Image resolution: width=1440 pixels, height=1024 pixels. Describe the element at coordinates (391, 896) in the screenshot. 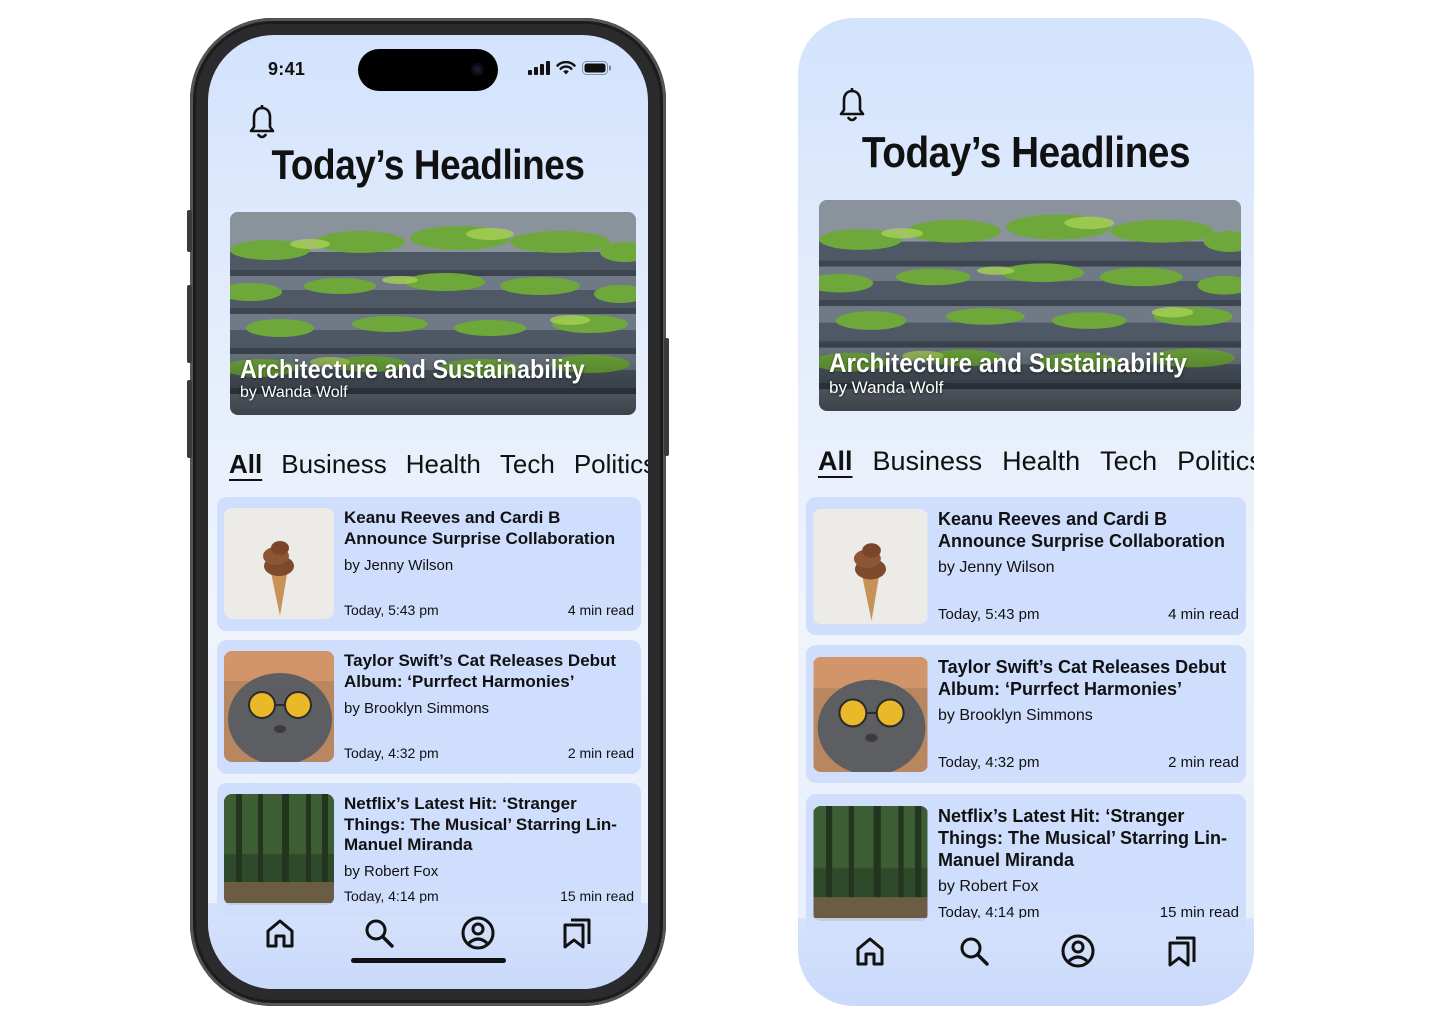

I see `article-date: Today, 4:14 pm` at that location.